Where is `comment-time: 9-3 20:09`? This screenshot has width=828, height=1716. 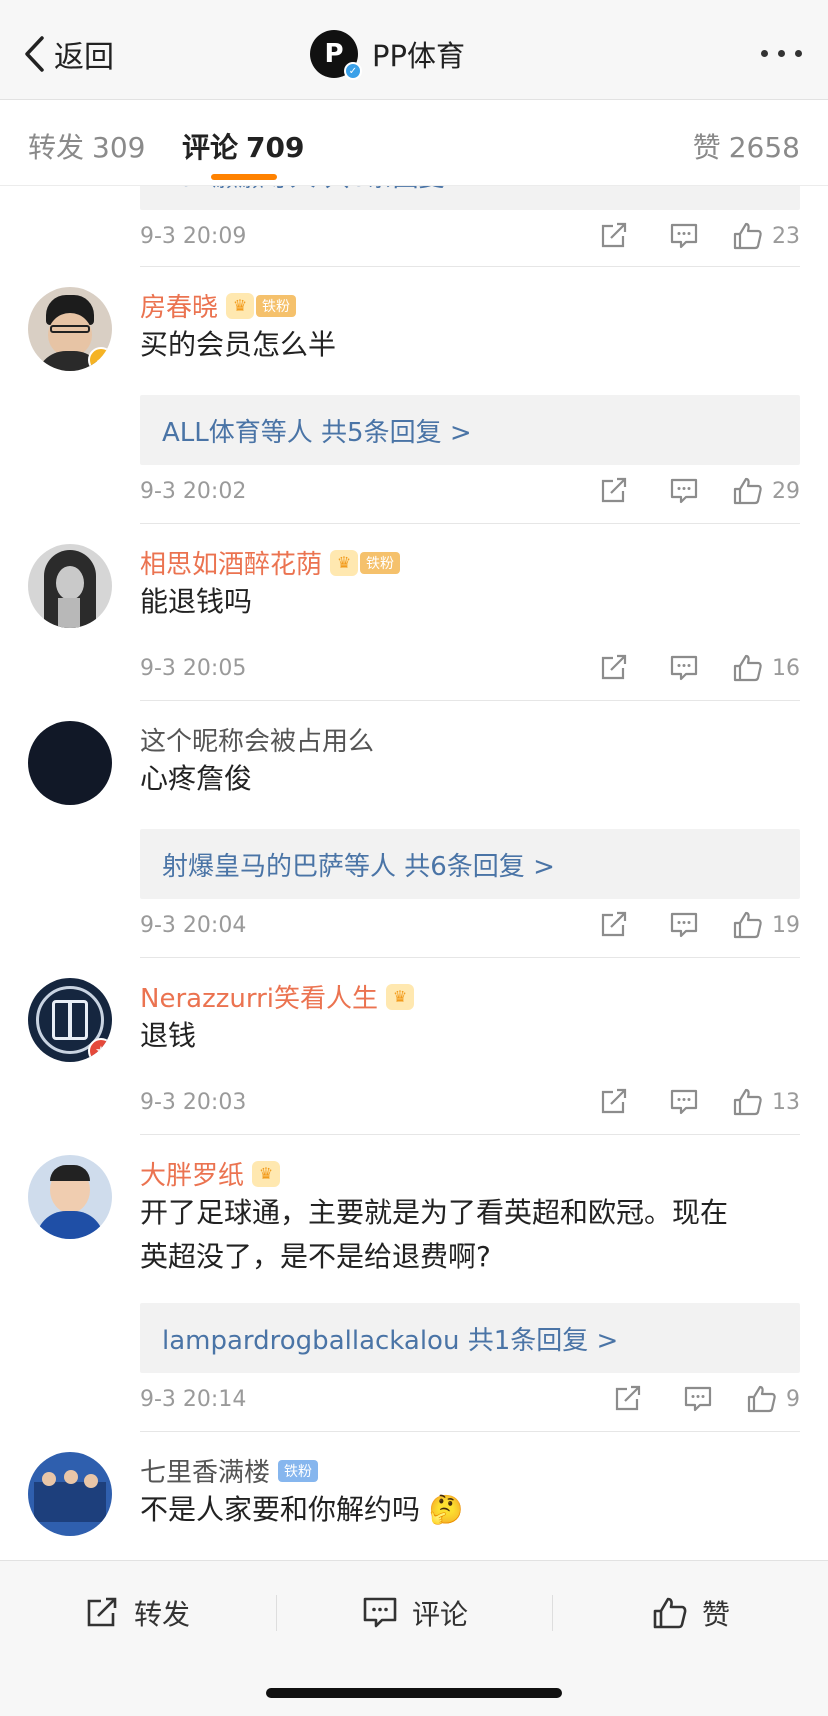
comment-time: 9-3 20:09 is located at coordinates (193, 236).